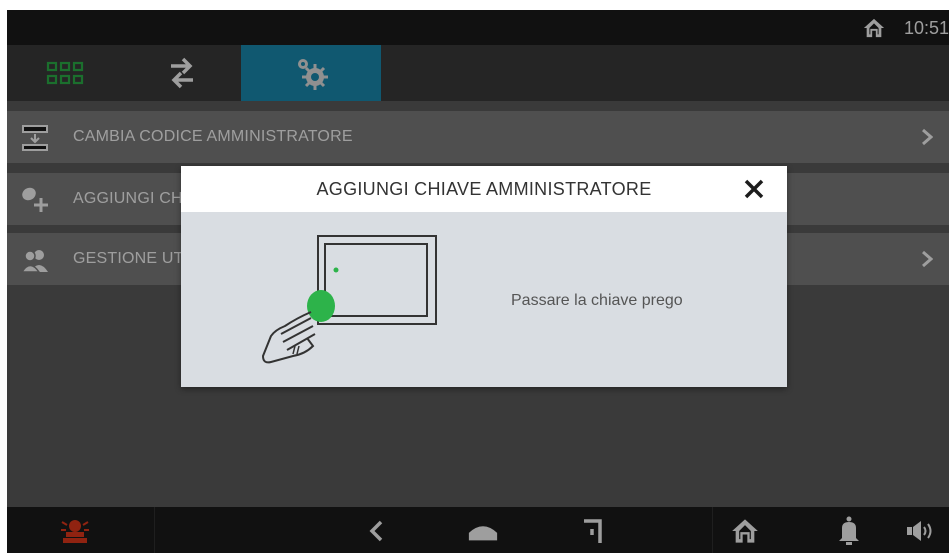 This screenshot has height=553, width=949. Describe the element at coordinates (349, 299) in the screenshot. I see `hand-key-reader-icon` at that location.